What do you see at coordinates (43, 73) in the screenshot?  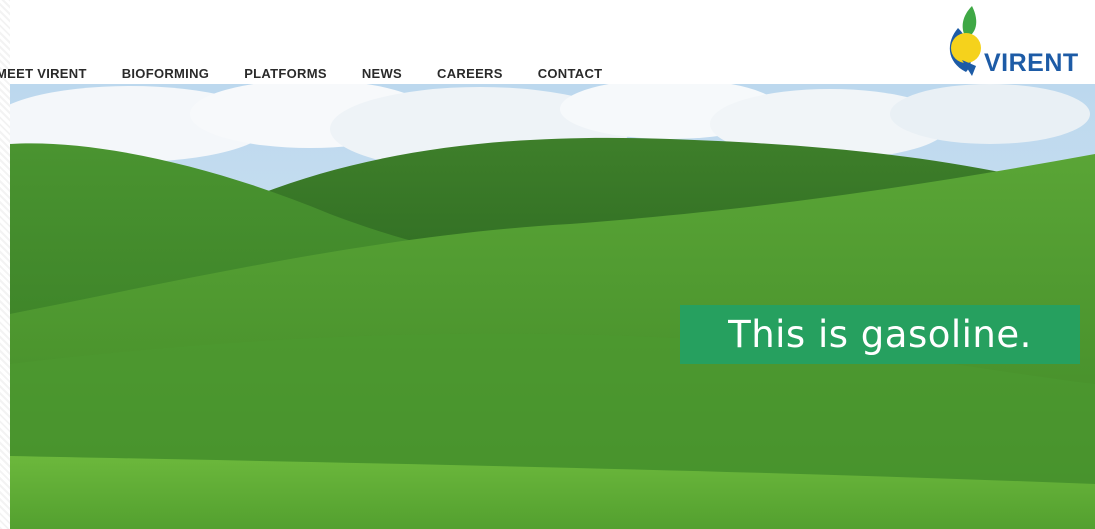 I see `nav-item-meet-virent: MEET VIRENT` at bounding box center [43, 73].